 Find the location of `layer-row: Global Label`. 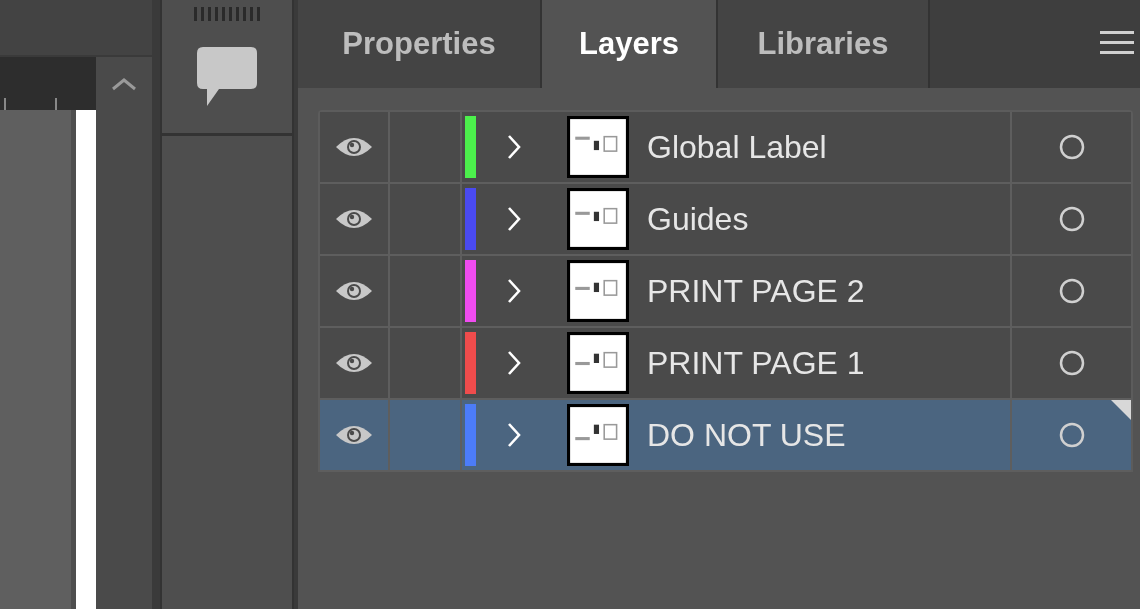

layer-row: Global Label is located at coordinates (725, 148).